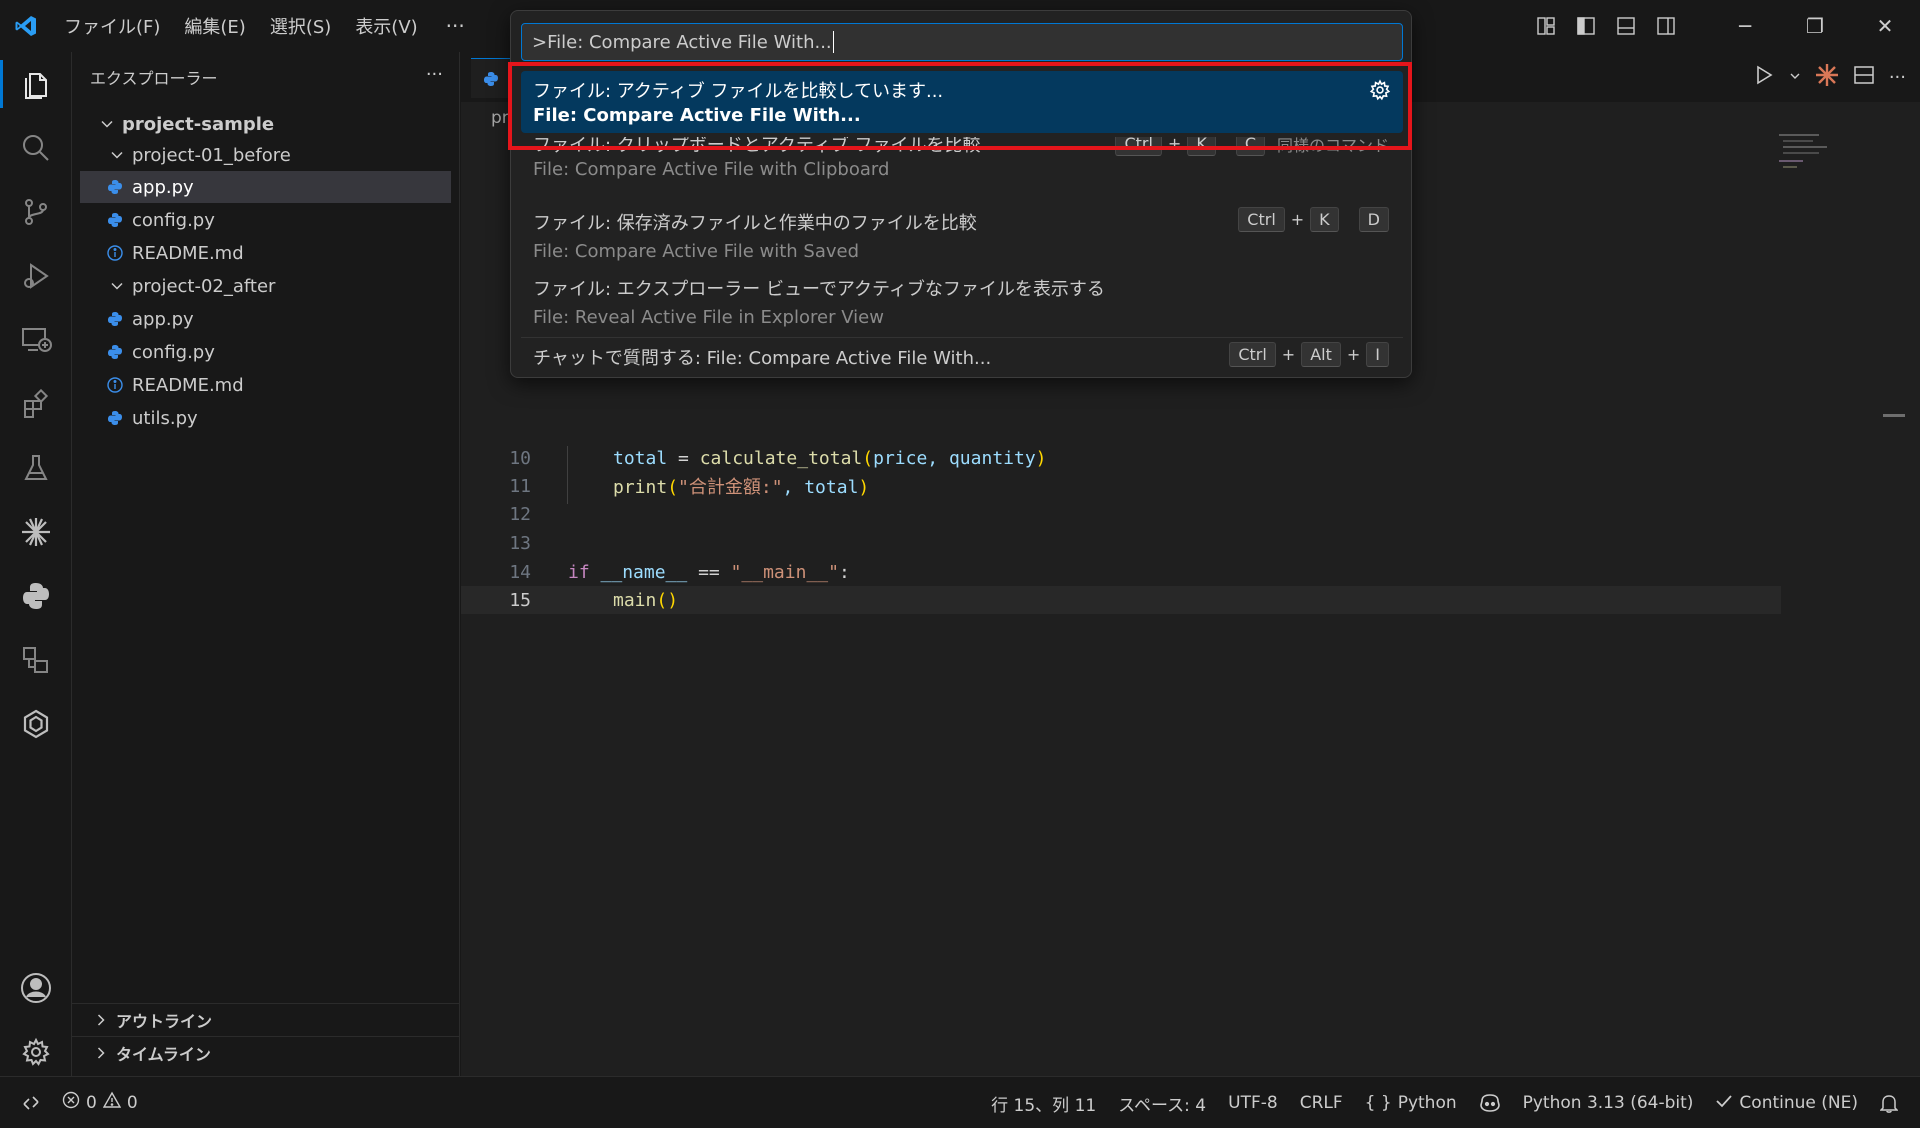 The image size is (1920, 1128). What do you see at coordinates (36, 212) in the screenshot?
I see `source-control-icon` at bounding box center [36, 212].